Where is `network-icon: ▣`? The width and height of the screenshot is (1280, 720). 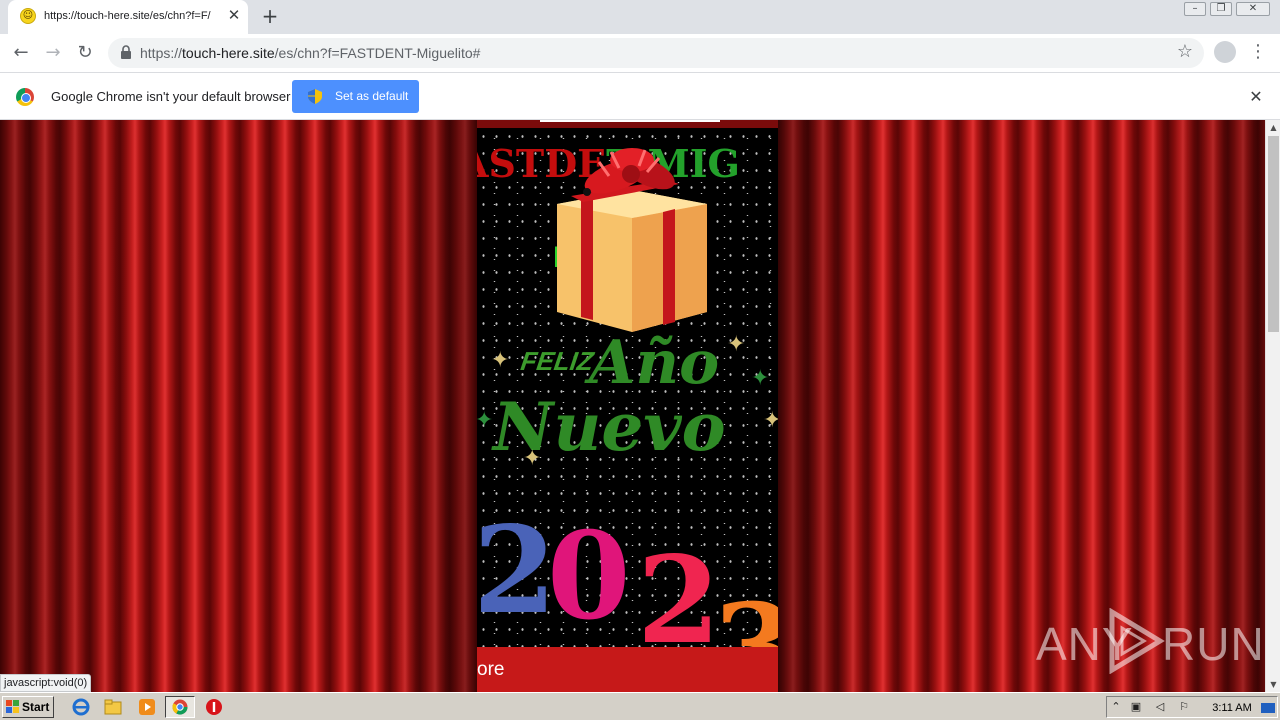
network-icon: ▣ is located at coordinates (1136, 707).